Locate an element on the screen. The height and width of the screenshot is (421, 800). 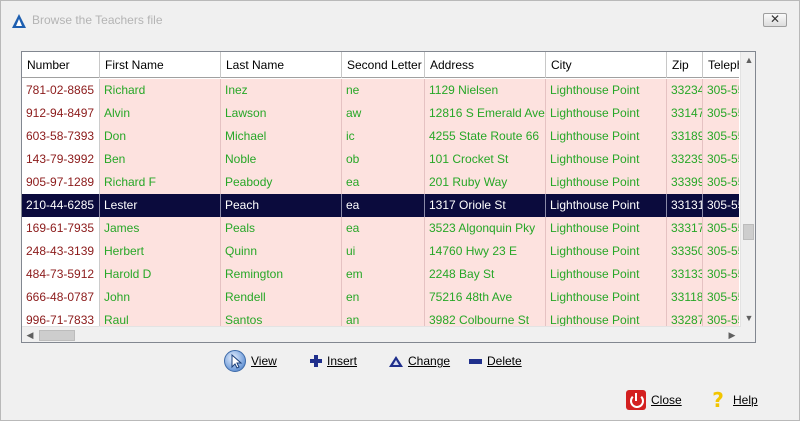
close-button: Close is located at coordinates (654, 400).